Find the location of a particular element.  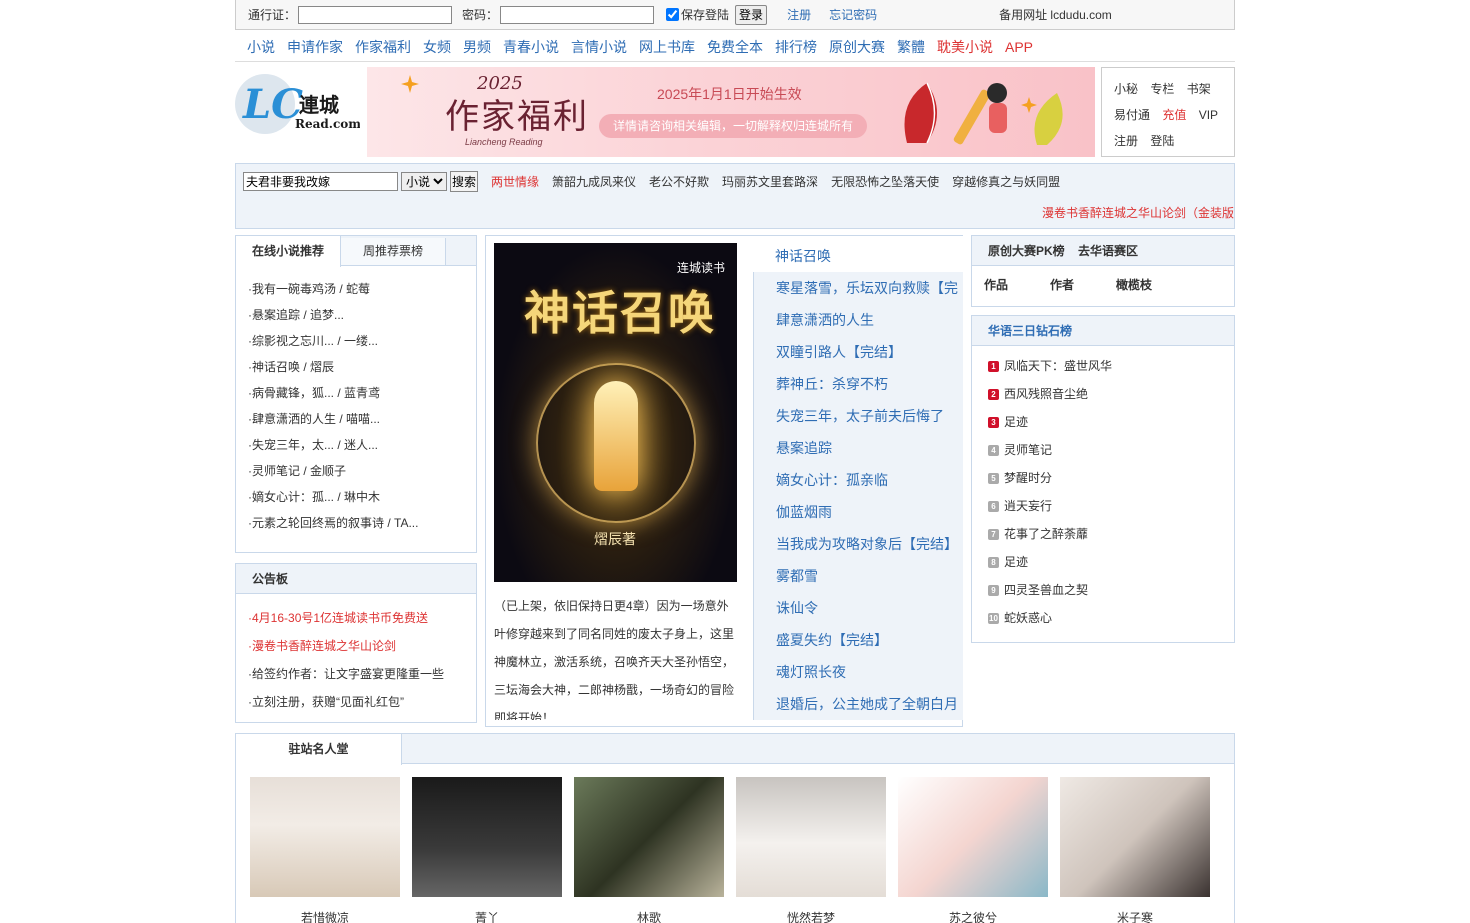

hall-member: 若惜微凉 is located at coordinates (325, 850).